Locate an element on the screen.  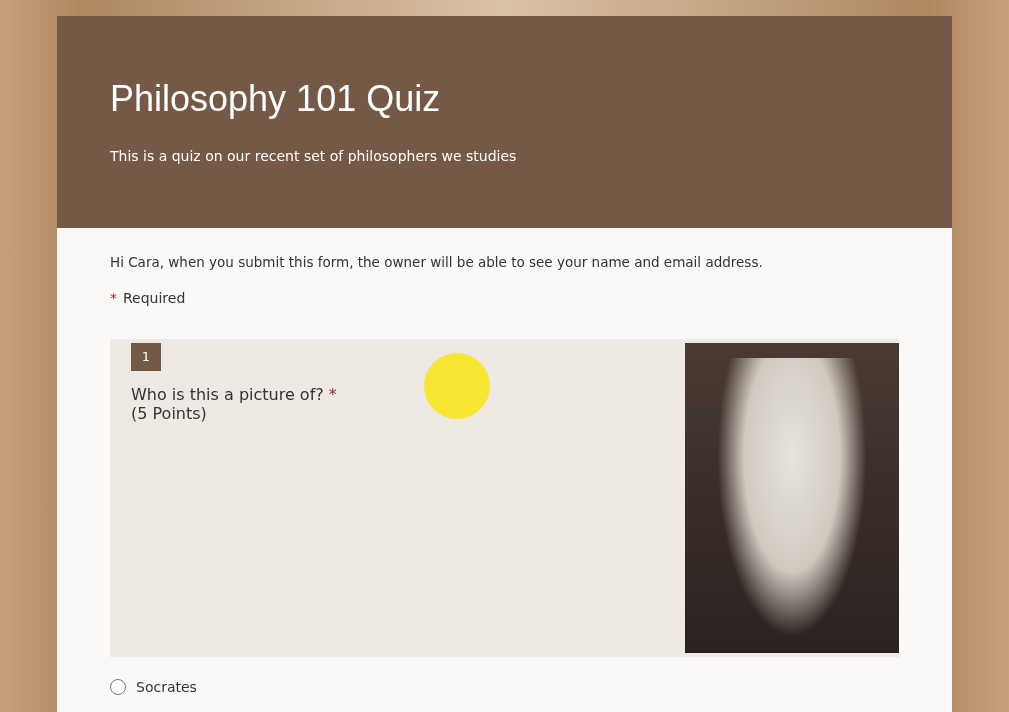
privacy-notice: Hi Cara, when you submit this form, the owner will be able to see your name and email address. is located at coordinates (437, 262).